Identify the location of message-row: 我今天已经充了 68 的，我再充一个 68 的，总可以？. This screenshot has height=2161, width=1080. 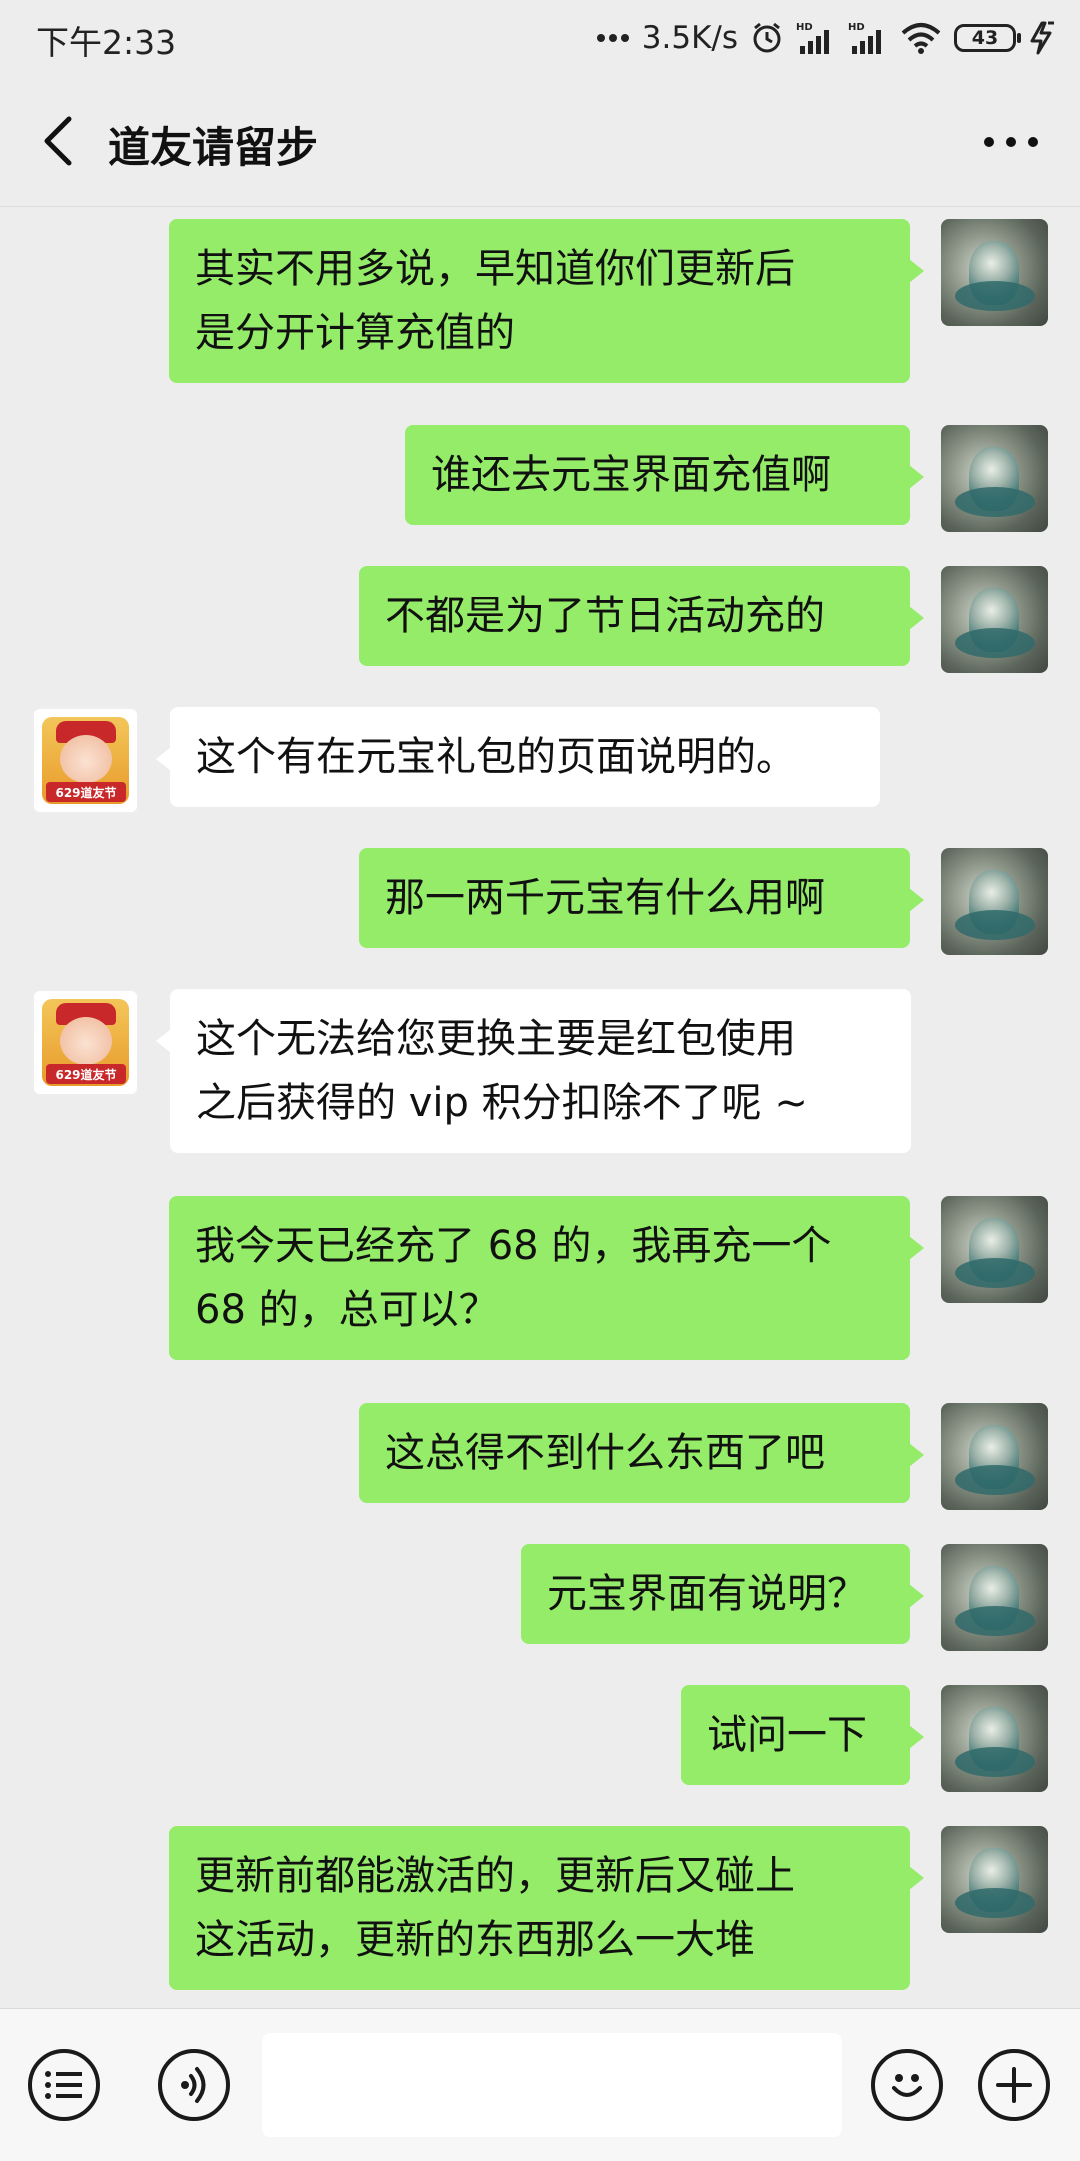
(540, 1278).